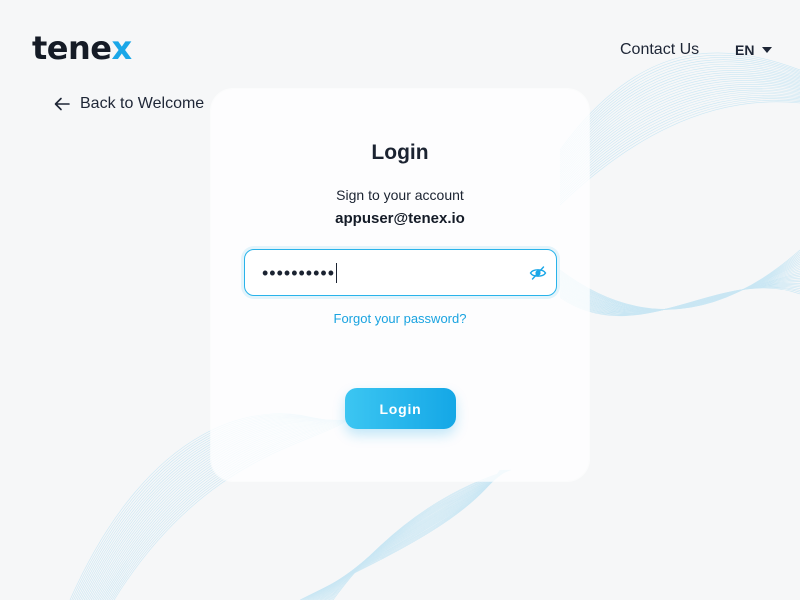 The height and width of the screenshot is (600, 800). I want to click on password-field: ••••••••••, so click(400, 272).